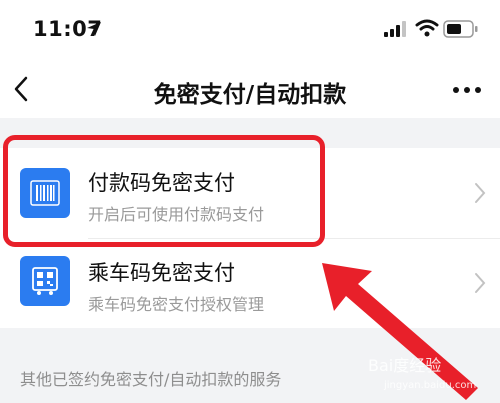 This screenshot has width=500, height=403. Describe the element at coordinates (400, 331) in the screenshot. I see `red-arrow-annotation-icon` at that location.